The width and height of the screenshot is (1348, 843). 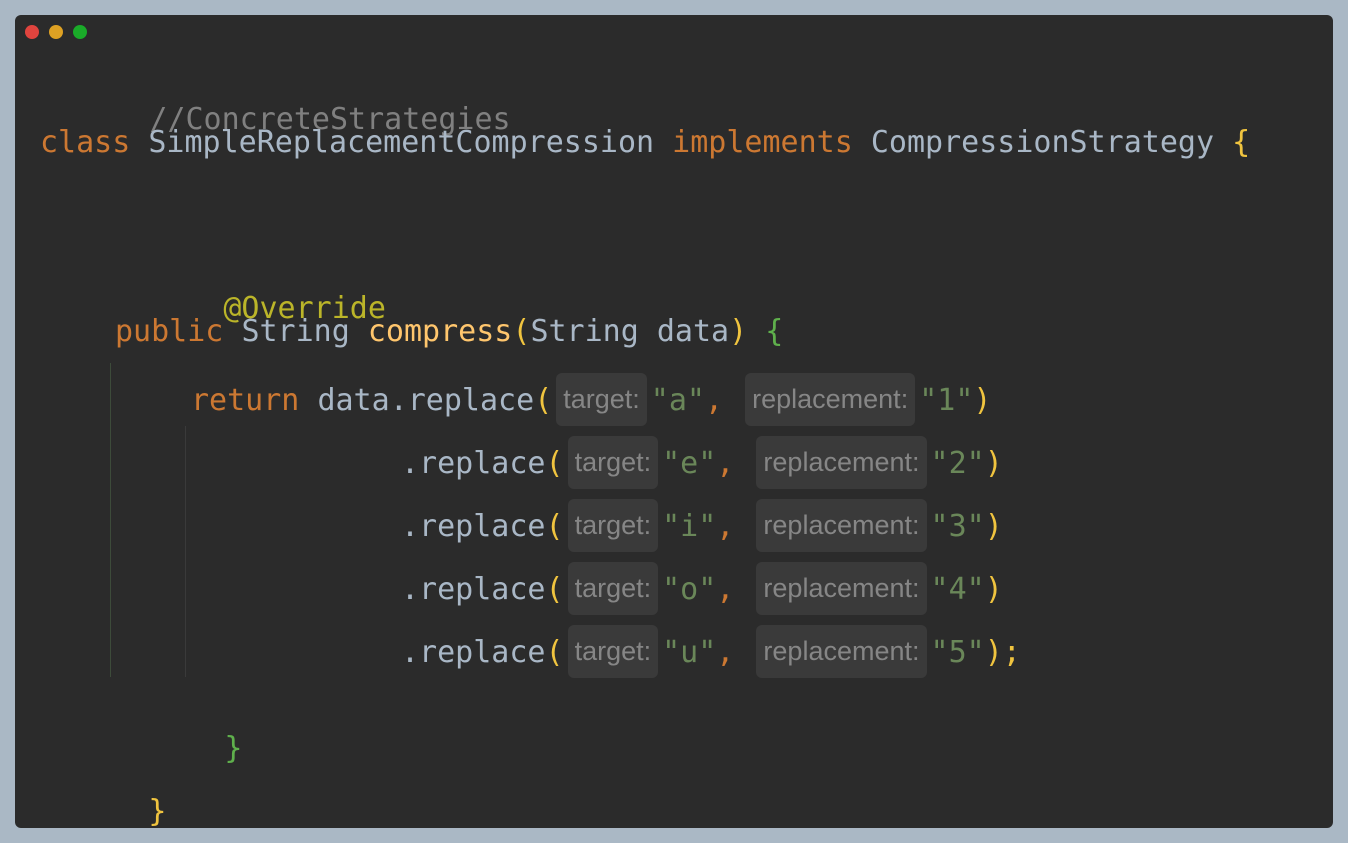 I want to click on keyword-implements: implements, so click(x=762, y=142).